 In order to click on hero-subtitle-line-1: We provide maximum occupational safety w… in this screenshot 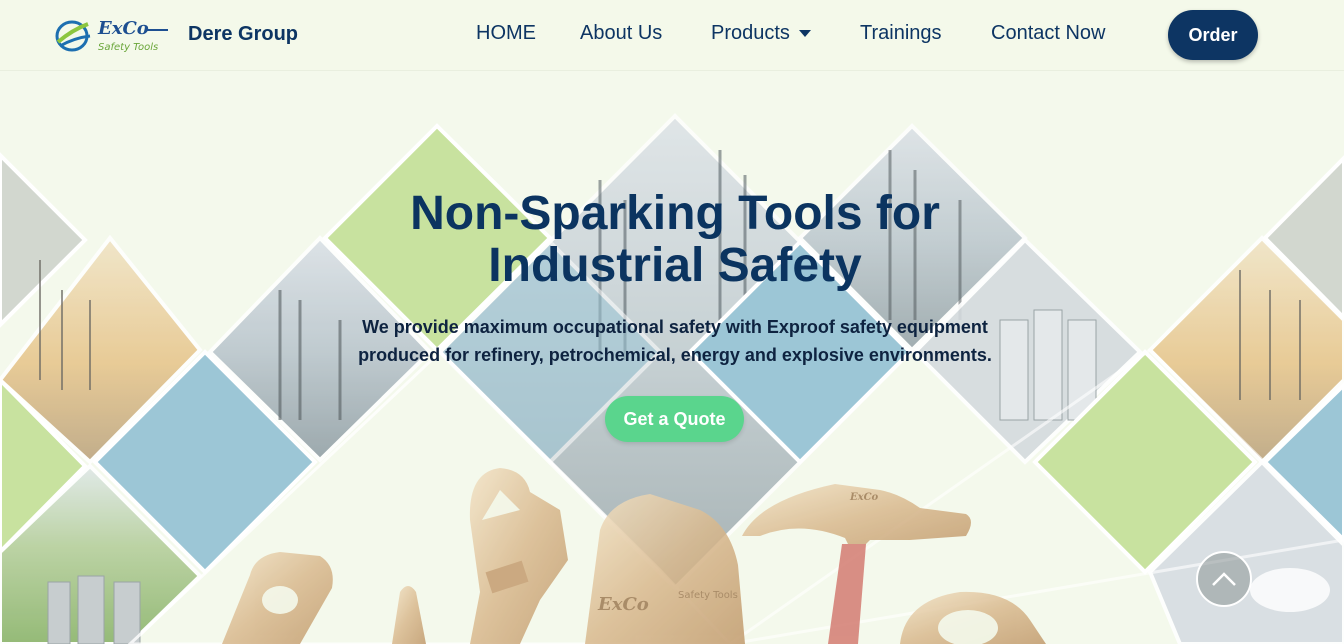, I will do `click(675, 327)`.